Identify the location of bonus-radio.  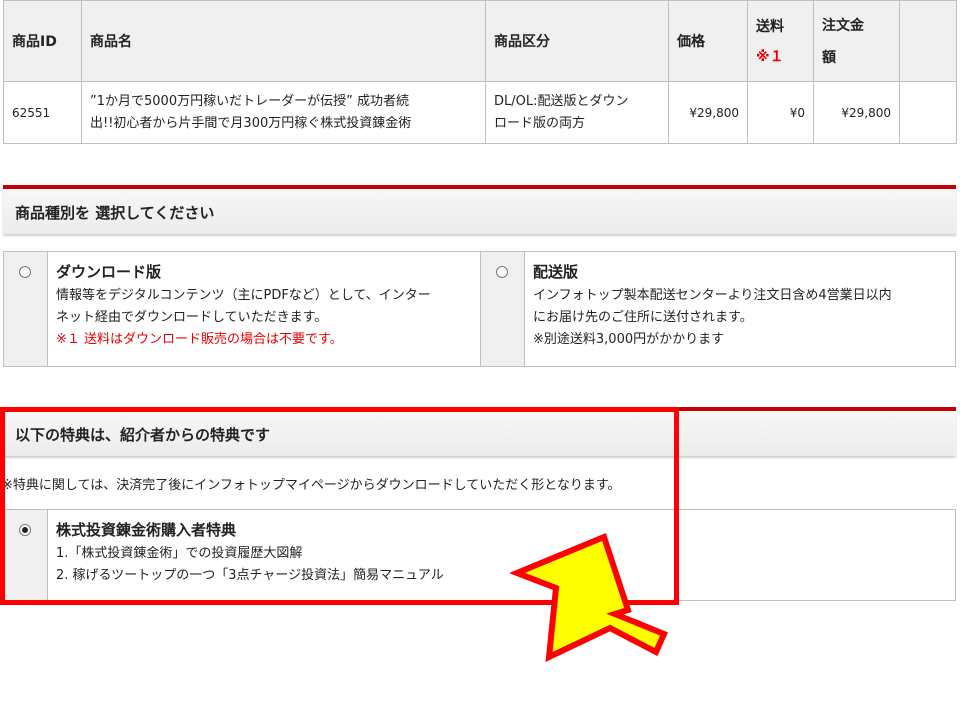
(25, 530).